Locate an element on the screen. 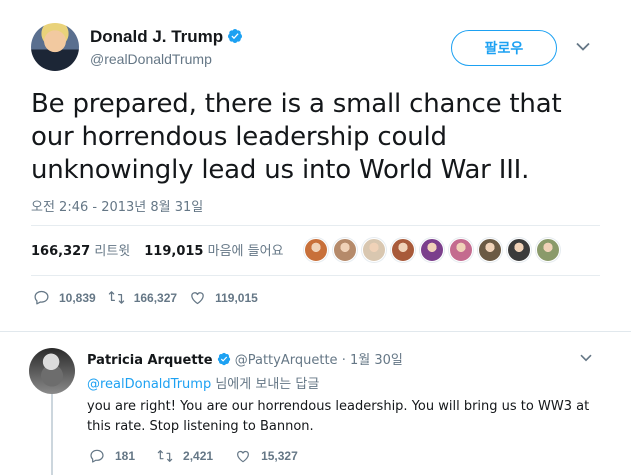 Image resolution: width=631 pixels, height=475 pixels. retweet-action: 166,327 is located at coordinates (142, 297).